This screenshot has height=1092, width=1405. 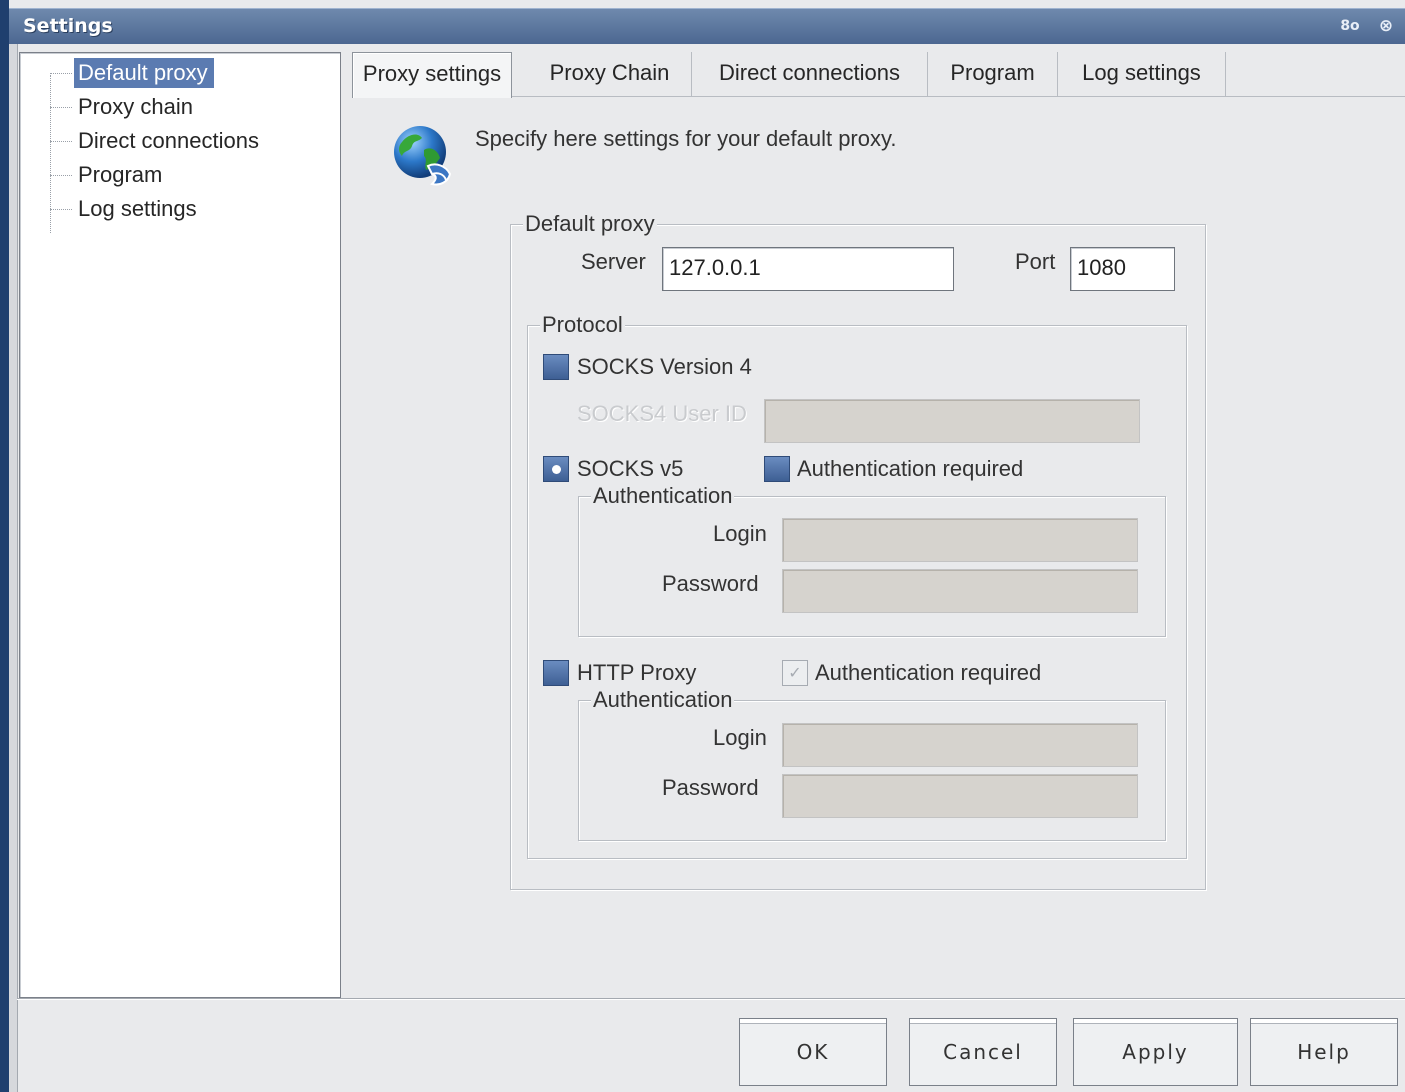 I want to click on tree-item-default-proxy: Default proxy, so click(x=190, y=73).